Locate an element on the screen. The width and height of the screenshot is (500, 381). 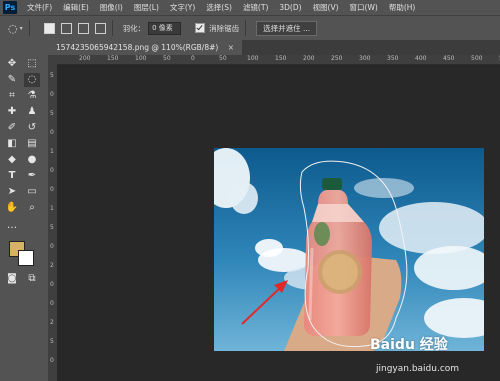
menu-layer: 图层(L) is located at coordinates (146, 7).